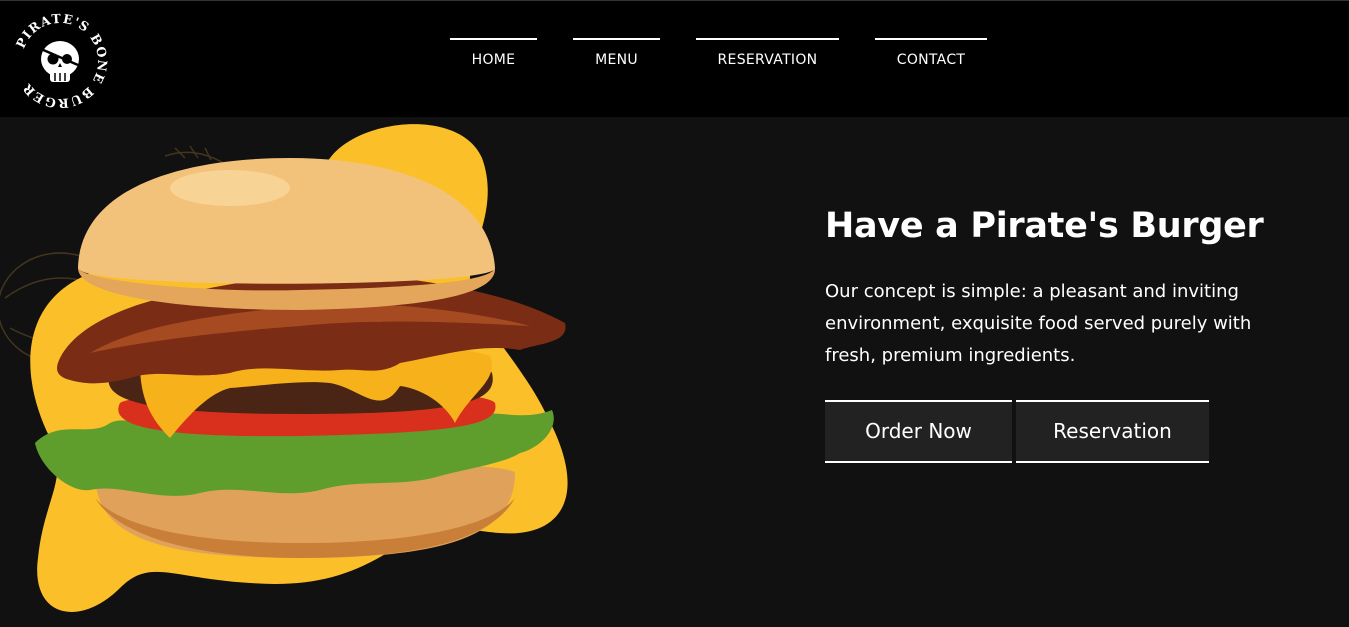  What do you see at coordinates (918, 431) in the screenshot?
I see `order-now-button: Order Now` at bounding box center [918, 431].